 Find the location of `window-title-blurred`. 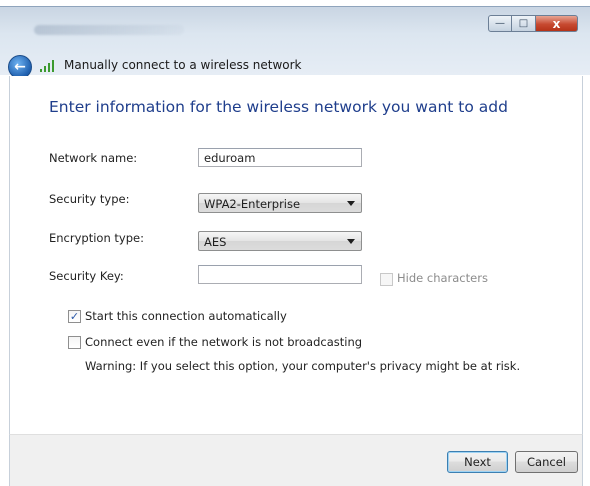

window-title-blurred is located at coordinates (109, 30).